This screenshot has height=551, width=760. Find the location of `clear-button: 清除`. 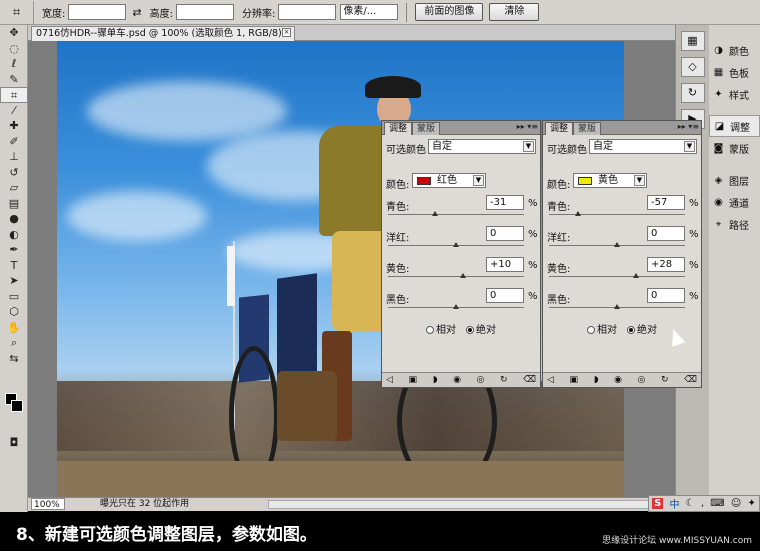

clear-button: 清除 is located at coordinates (514, 12).